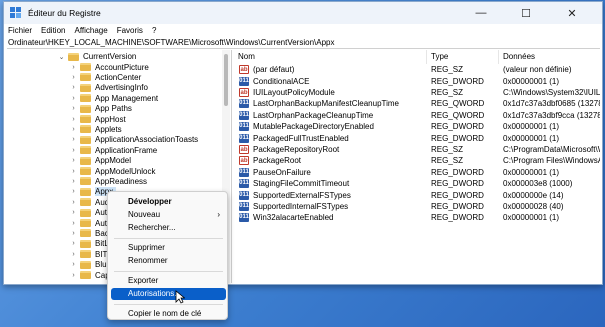 The image size is (605, 327). Describe the element at coordinates (551, 149) in the screenshot. I see `value-data: C:\ProgramData\Microsoft\Wi` at that location.